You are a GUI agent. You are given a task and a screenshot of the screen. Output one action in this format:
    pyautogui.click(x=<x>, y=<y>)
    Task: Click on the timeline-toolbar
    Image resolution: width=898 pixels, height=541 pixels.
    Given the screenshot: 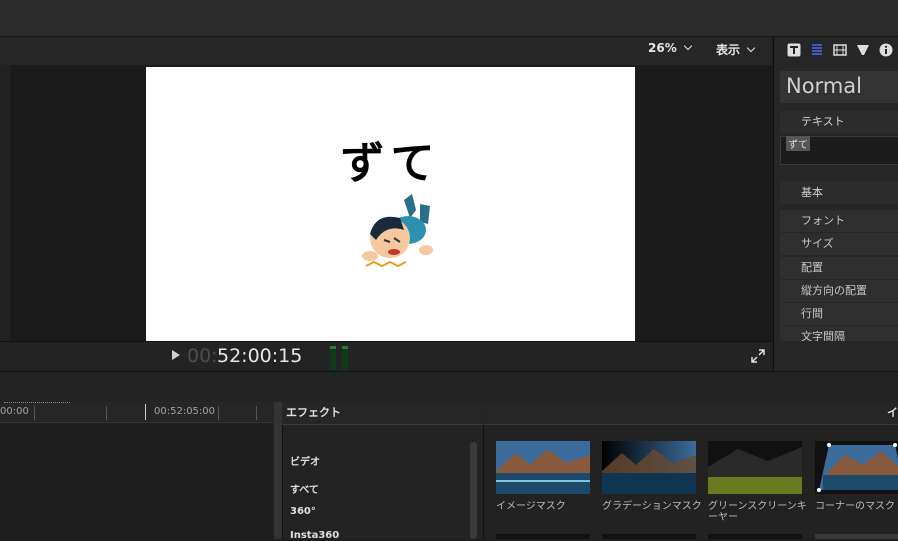 What is the action you would take?
    pyautogui.click(x=449, y=386)
    